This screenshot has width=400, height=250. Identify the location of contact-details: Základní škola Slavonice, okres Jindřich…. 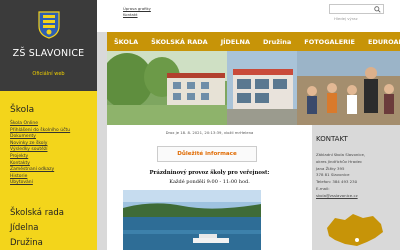
(340, 176).